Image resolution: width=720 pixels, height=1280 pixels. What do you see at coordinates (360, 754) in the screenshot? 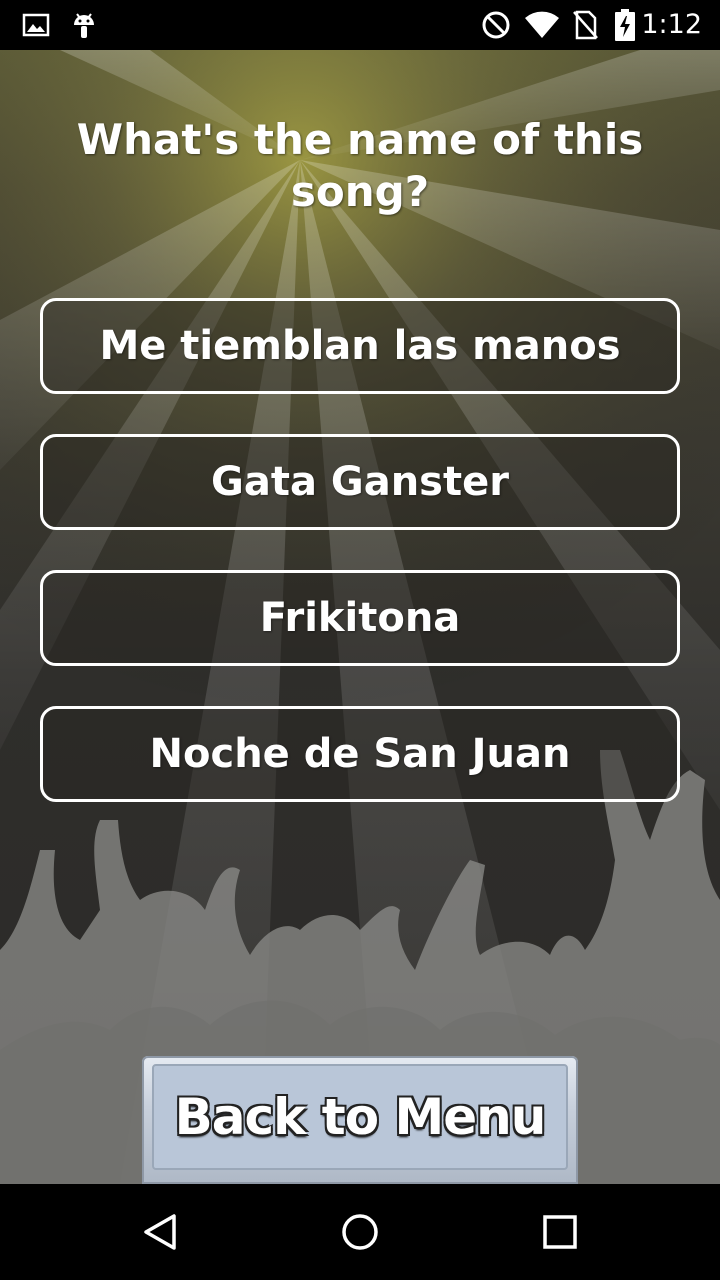
I see `answer-option-4: Noche de San Juan` at bounding box center [360, 754].